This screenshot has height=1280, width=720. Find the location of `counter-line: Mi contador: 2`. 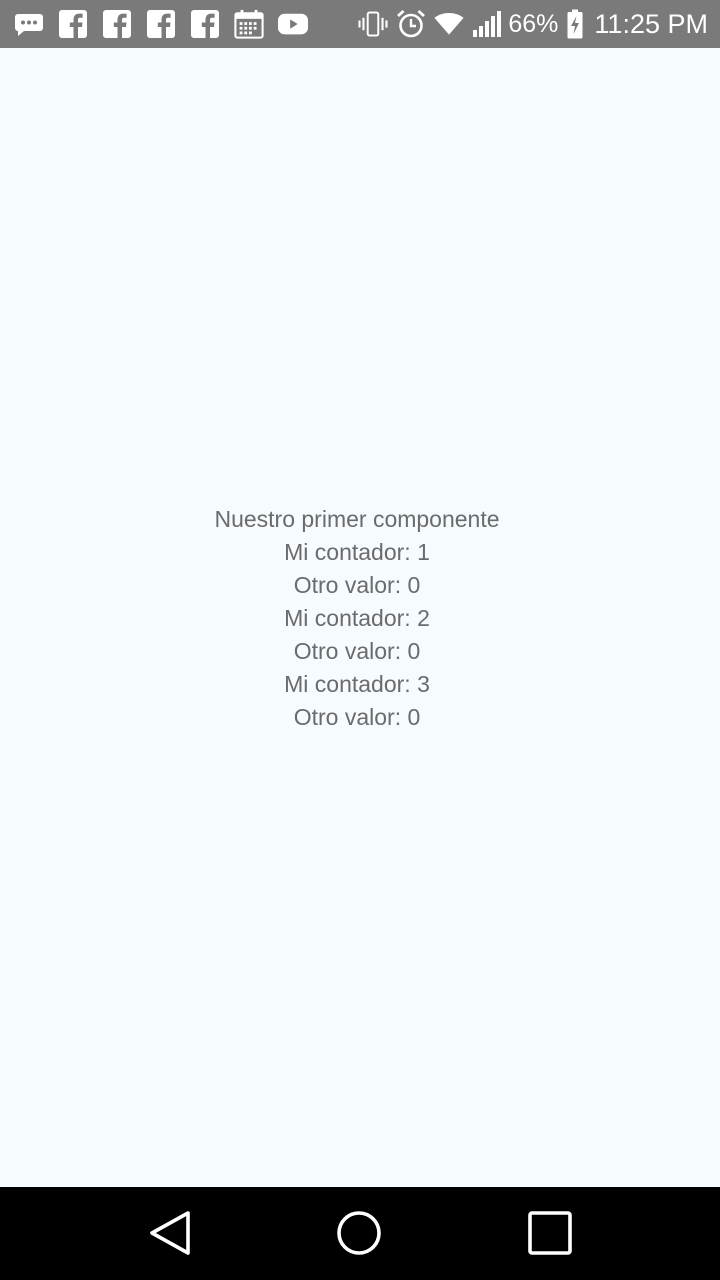

counter-line: Mi contador: 2 is located at coordinates (357, 618).